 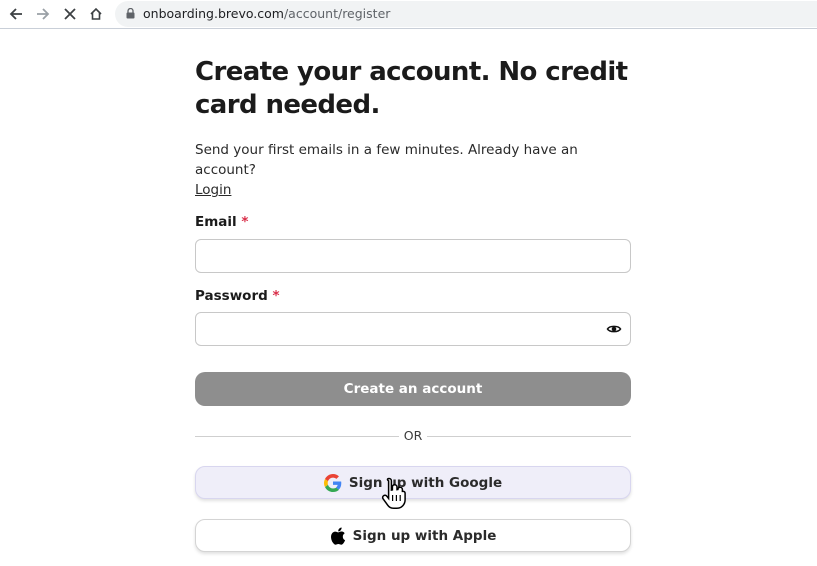 I want to click on password-field-wrapper, so click(x=413, y=329).